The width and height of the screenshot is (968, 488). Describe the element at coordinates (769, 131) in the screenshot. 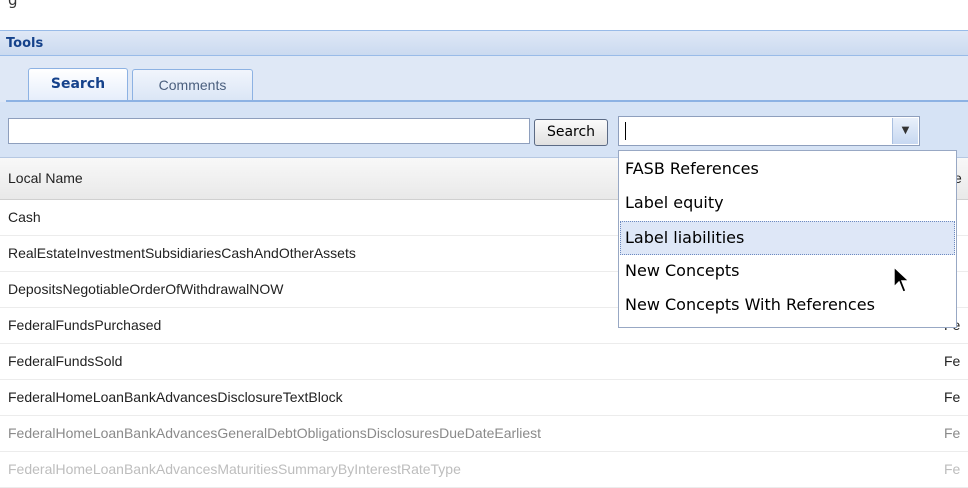

I see `filter-combo: ▼` at that location.